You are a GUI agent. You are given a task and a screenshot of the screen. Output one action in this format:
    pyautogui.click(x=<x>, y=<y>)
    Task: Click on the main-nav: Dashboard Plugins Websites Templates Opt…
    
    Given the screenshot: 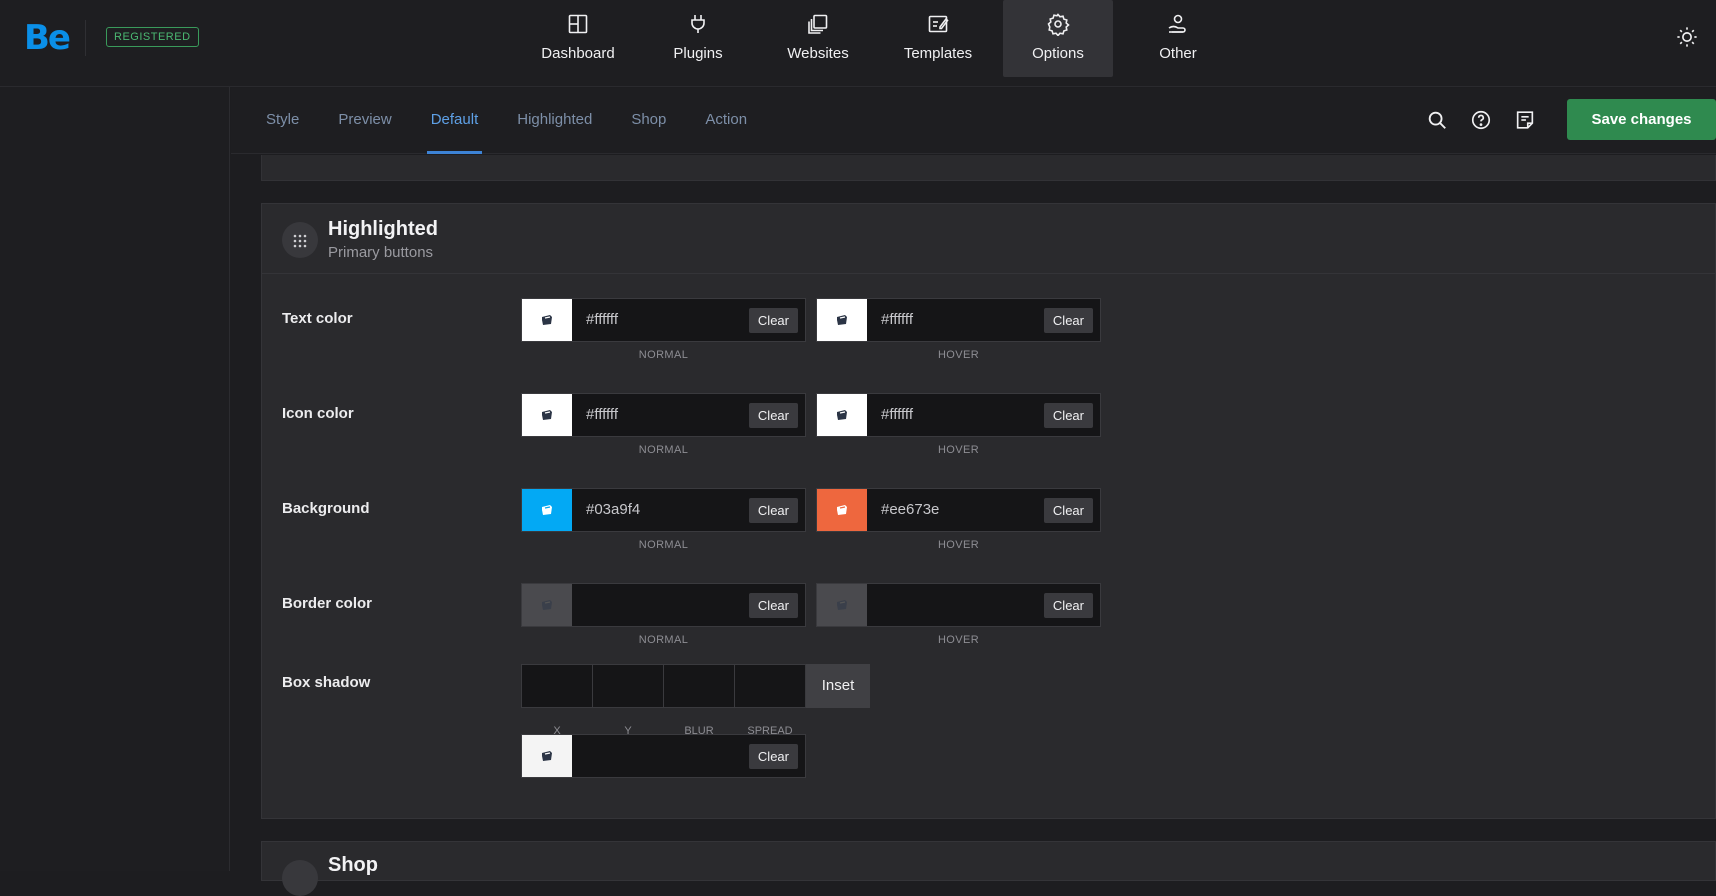 What is the action you would take?
    pyautogui.click(x=883, y=38)
    